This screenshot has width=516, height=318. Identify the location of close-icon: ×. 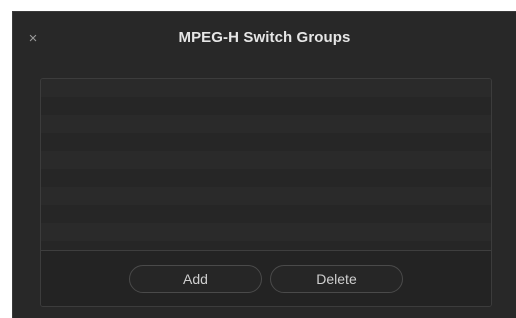
(33, 38).